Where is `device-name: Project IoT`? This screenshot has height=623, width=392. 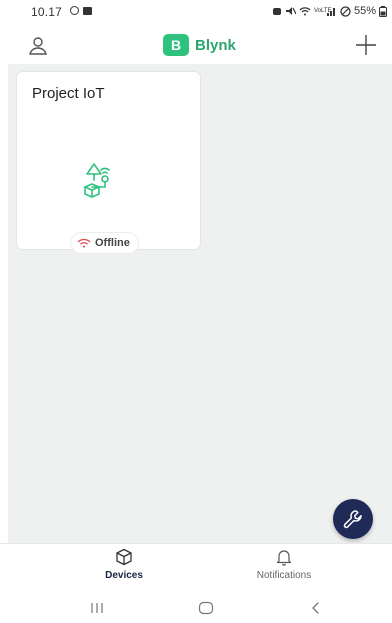 device-name: Project IoT is located at coordinates (68, 93).